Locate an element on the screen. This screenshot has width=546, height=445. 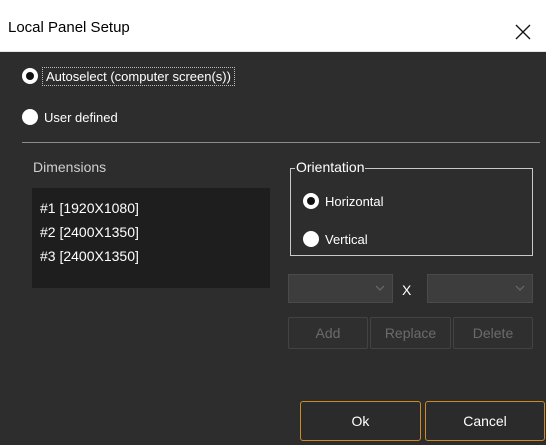
size-separator: X is located at coordinates (407, 290).